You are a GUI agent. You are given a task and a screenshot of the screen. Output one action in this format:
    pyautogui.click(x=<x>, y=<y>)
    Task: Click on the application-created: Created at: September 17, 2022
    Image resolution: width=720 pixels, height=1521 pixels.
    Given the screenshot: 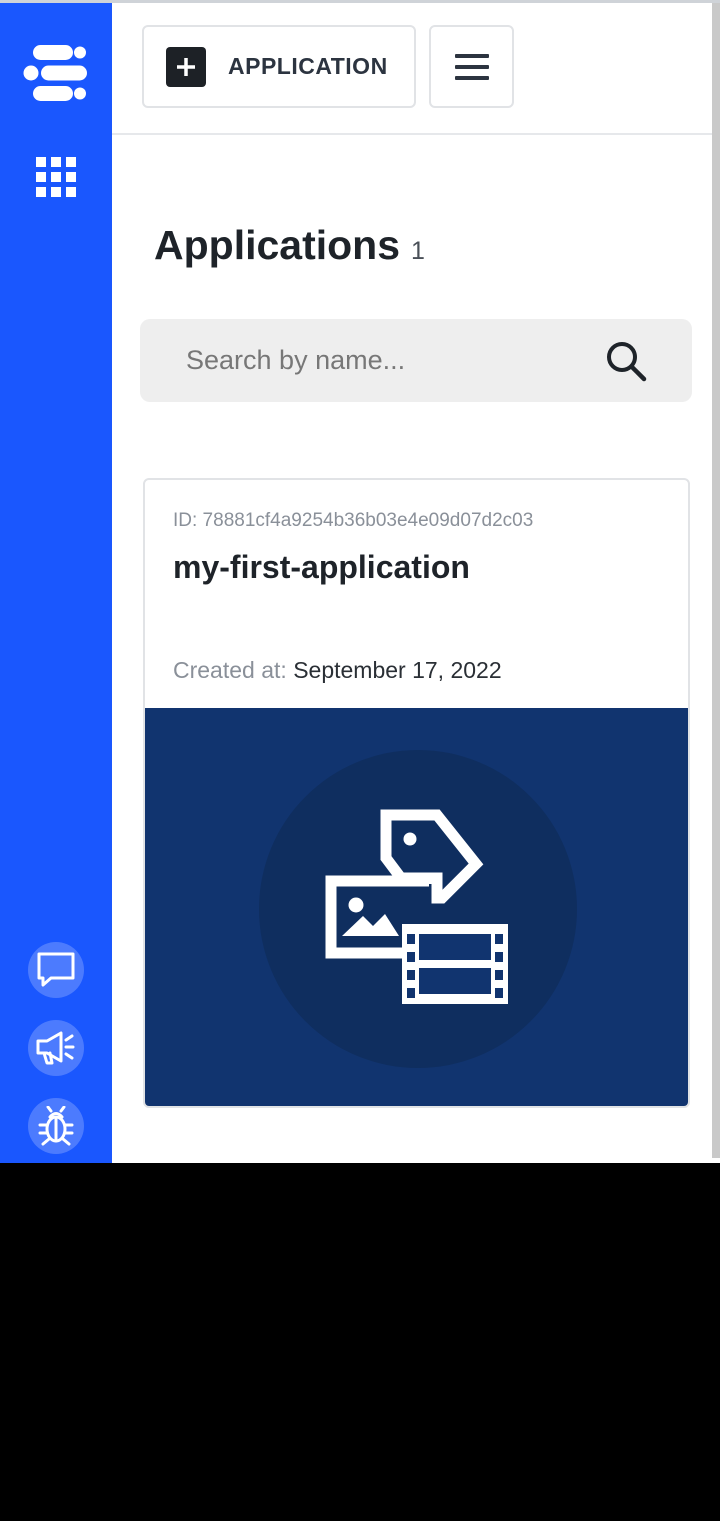 What is the action you would take?
    pyautogui.click(x=337, y=670)
    